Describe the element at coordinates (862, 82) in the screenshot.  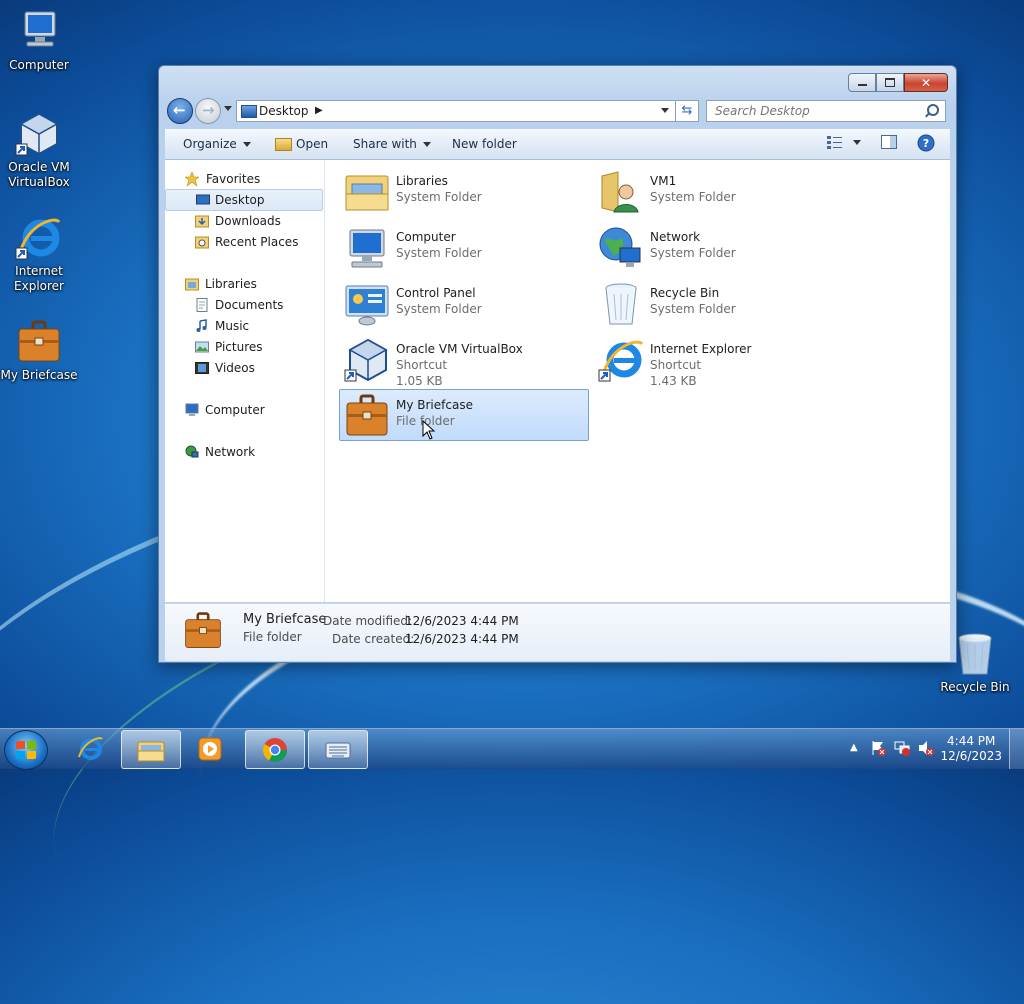
I see `minimize-button` at that location.